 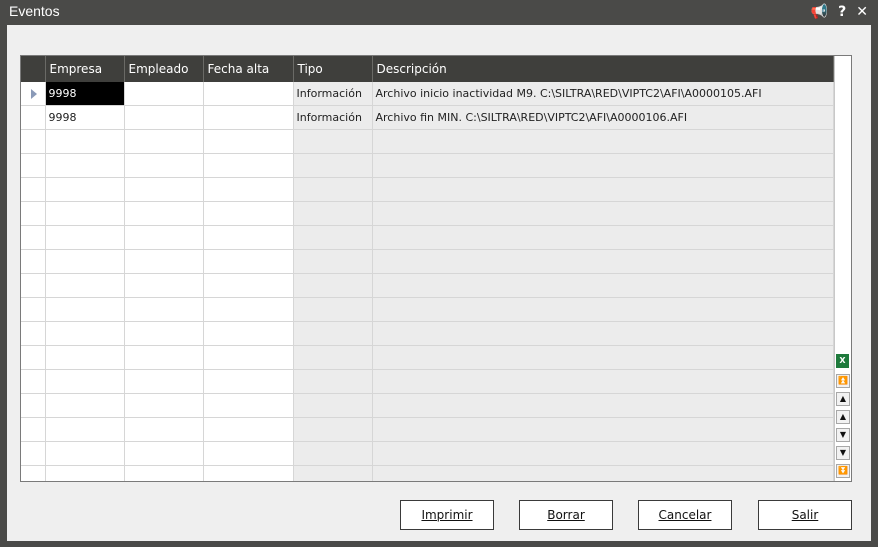 I want to click on page-down-icon: ▼, so click(x=843, y=453).